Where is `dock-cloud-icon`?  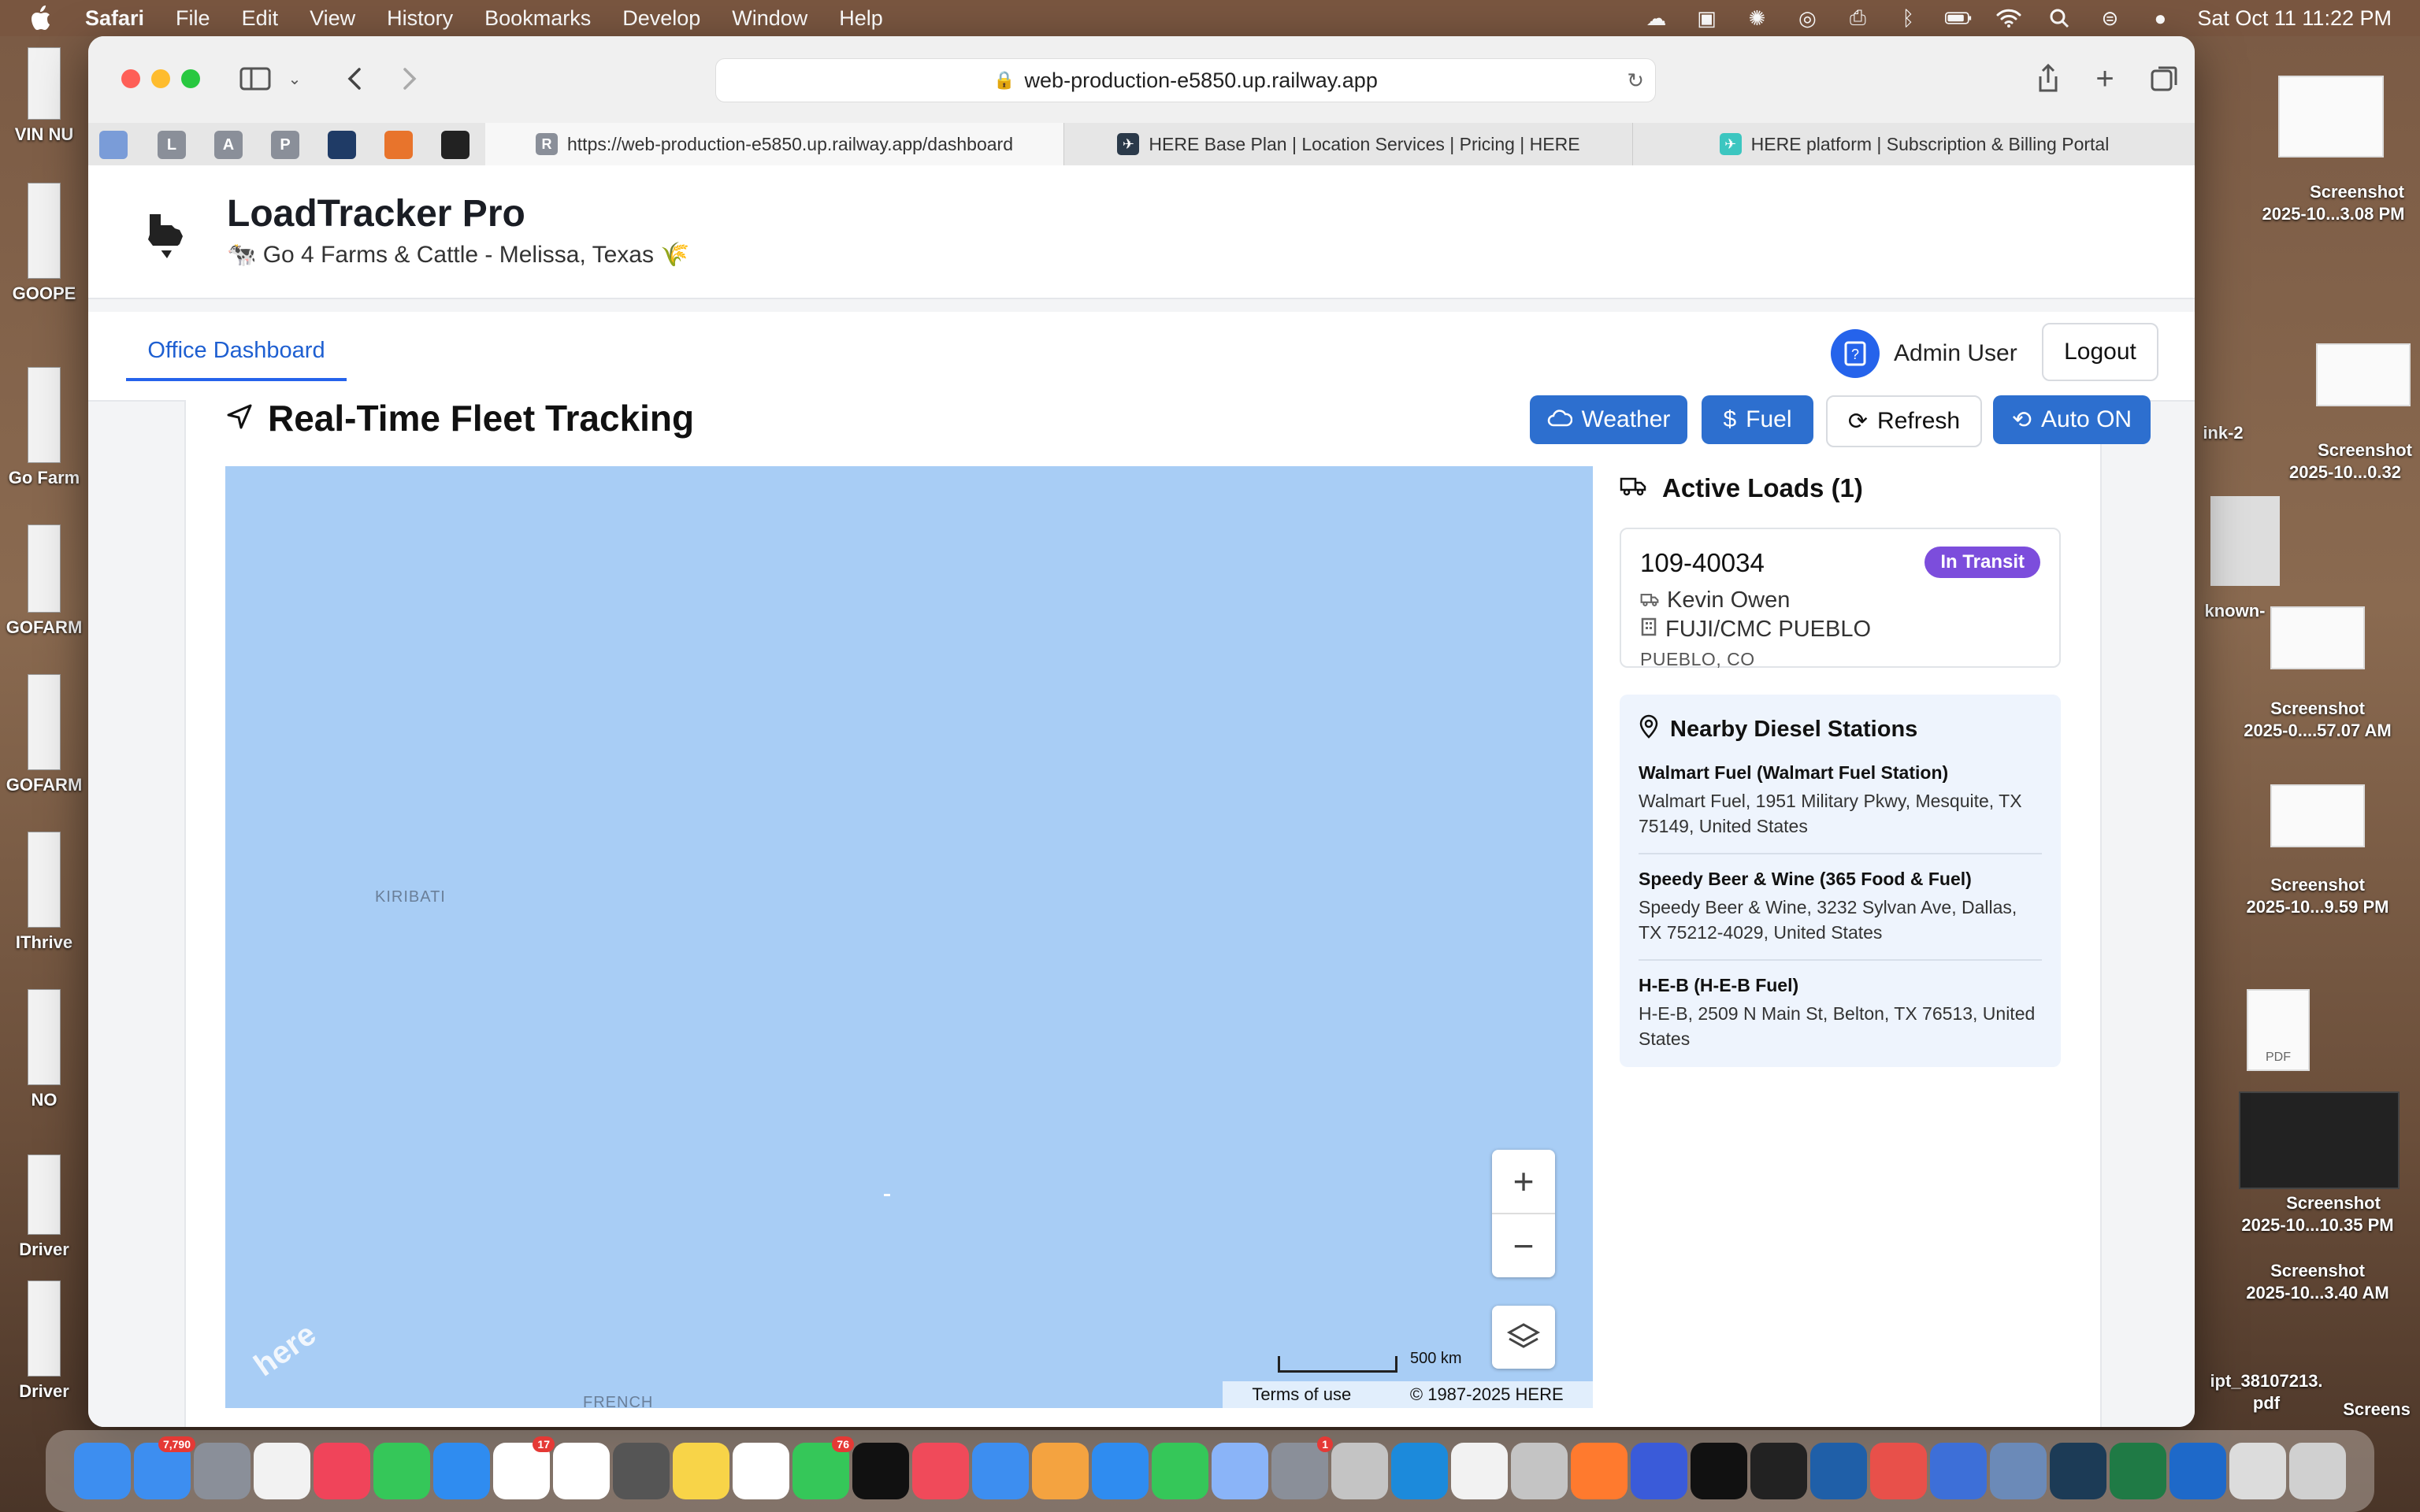 dock-cloud-icon is located at coordinates (1898, 1471).